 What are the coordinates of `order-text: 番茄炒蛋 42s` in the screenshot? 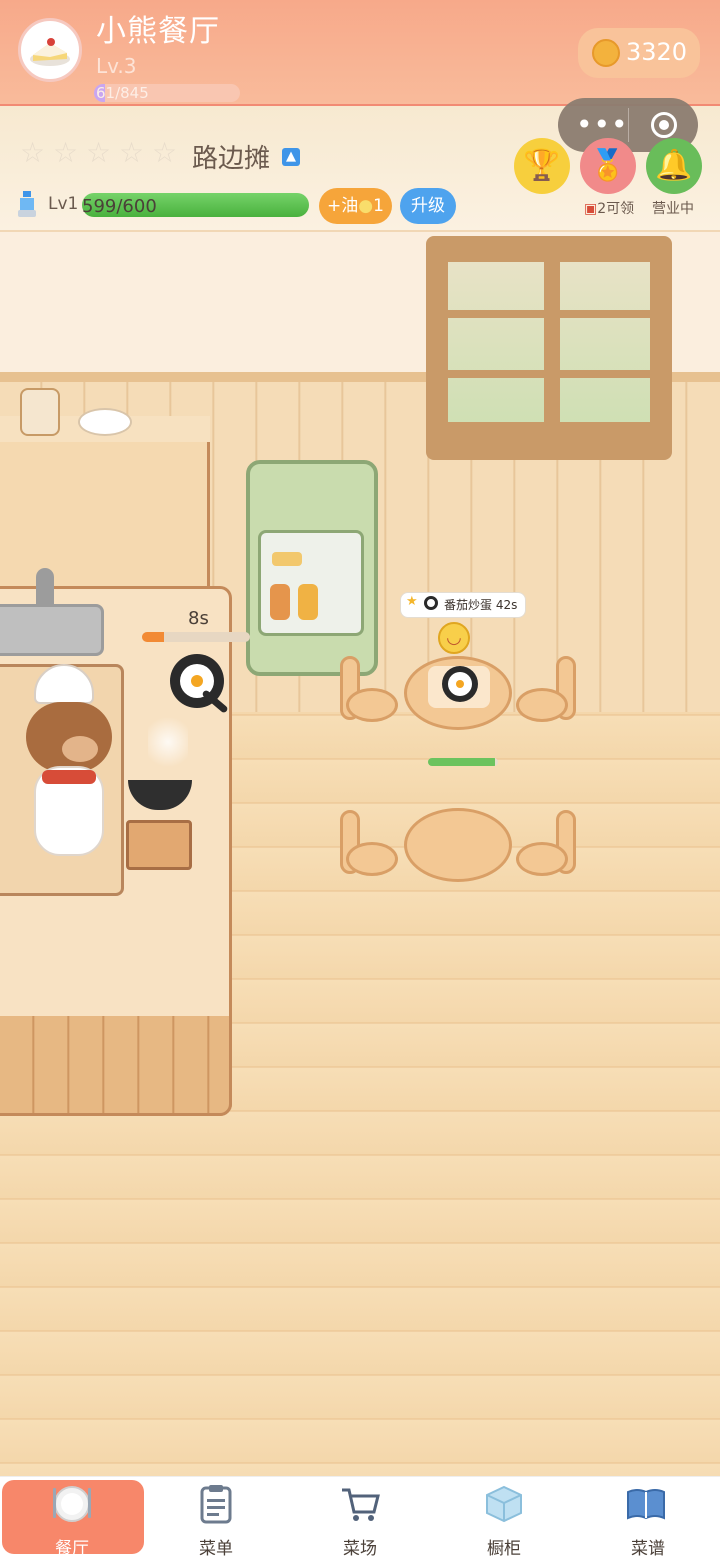 It's located at (480, 604).